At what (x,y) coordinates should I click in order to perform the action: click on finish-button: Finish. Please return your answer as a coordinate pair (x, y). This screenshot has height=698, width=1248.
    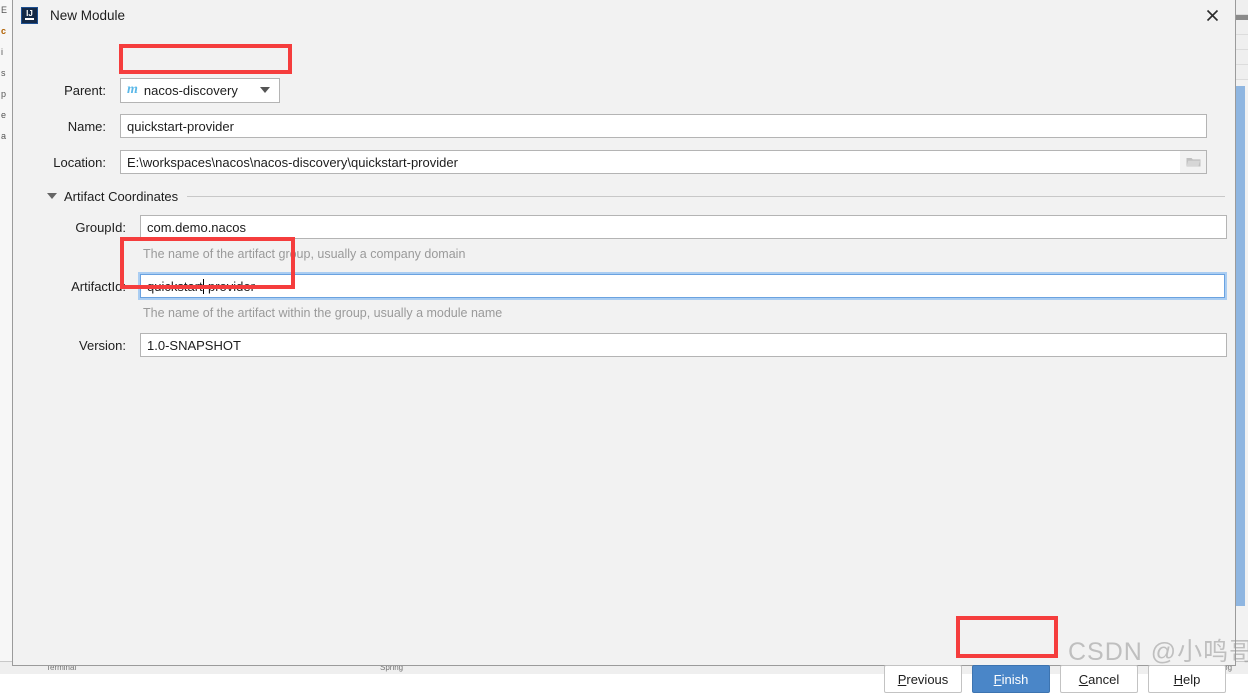
    Looking at the image, I should click on (1011, 679).